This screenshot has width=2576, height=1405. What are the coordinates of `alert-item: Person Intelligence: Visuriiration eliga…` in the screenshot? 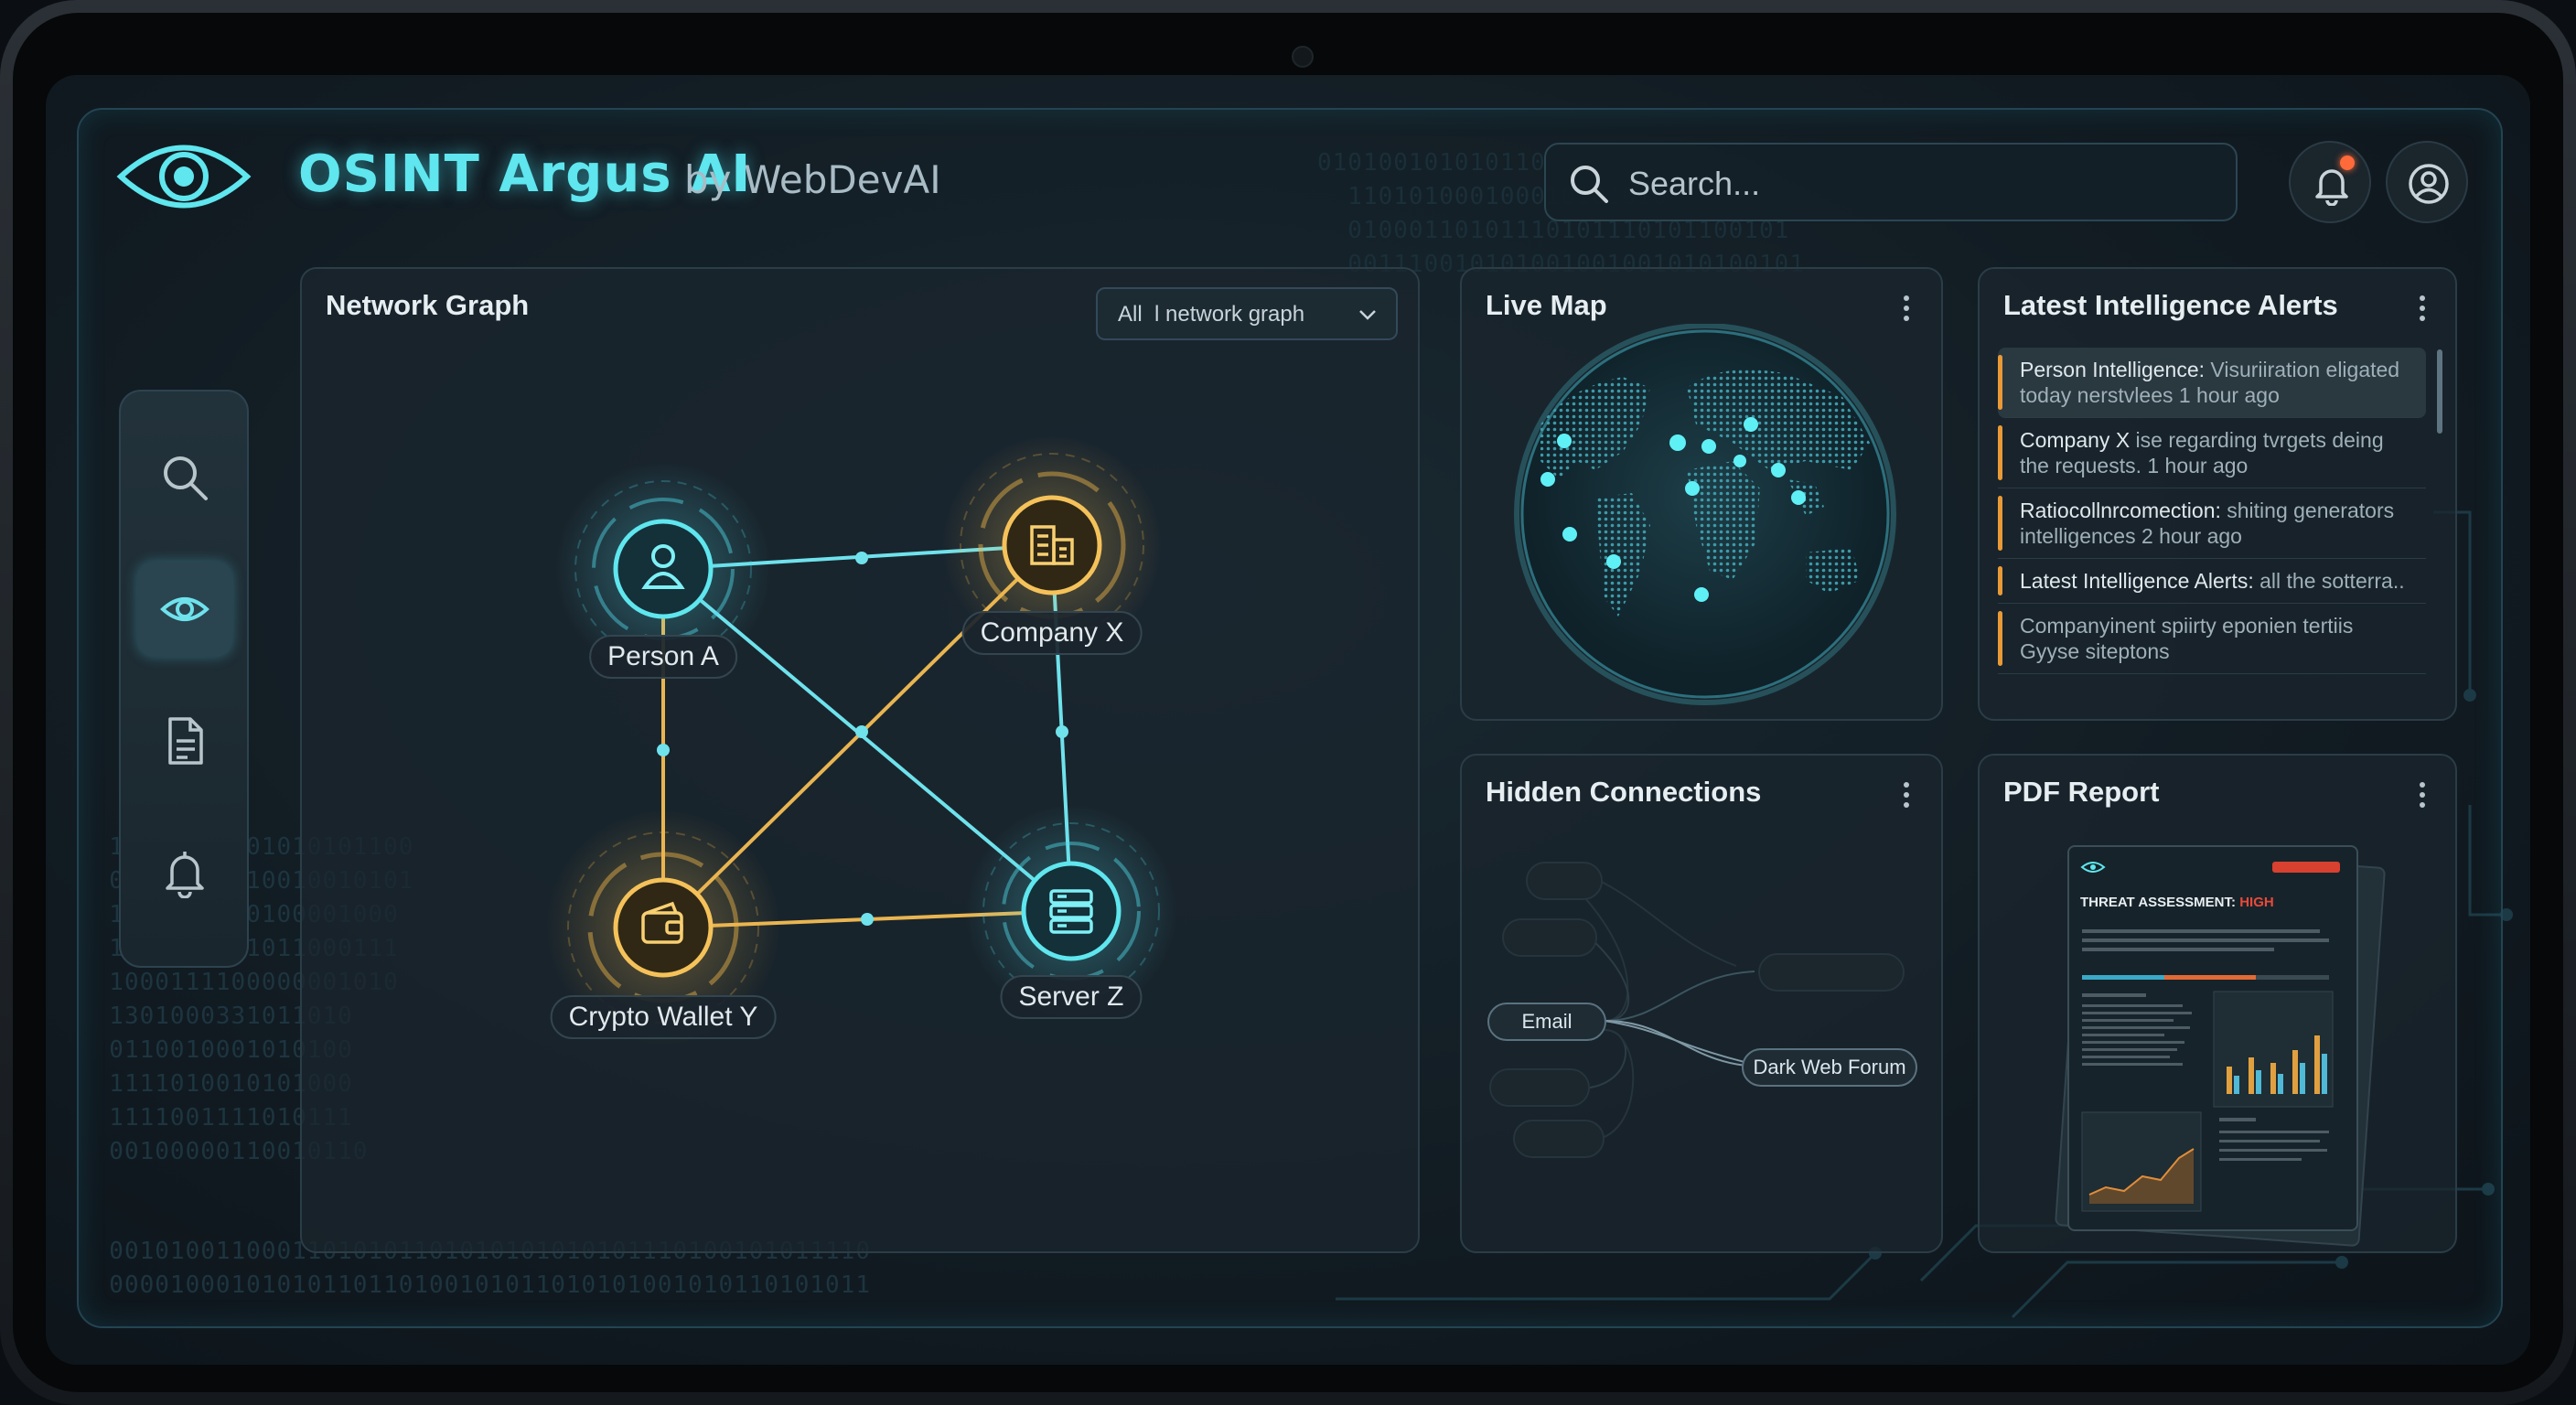 It's located at (2212, 383).